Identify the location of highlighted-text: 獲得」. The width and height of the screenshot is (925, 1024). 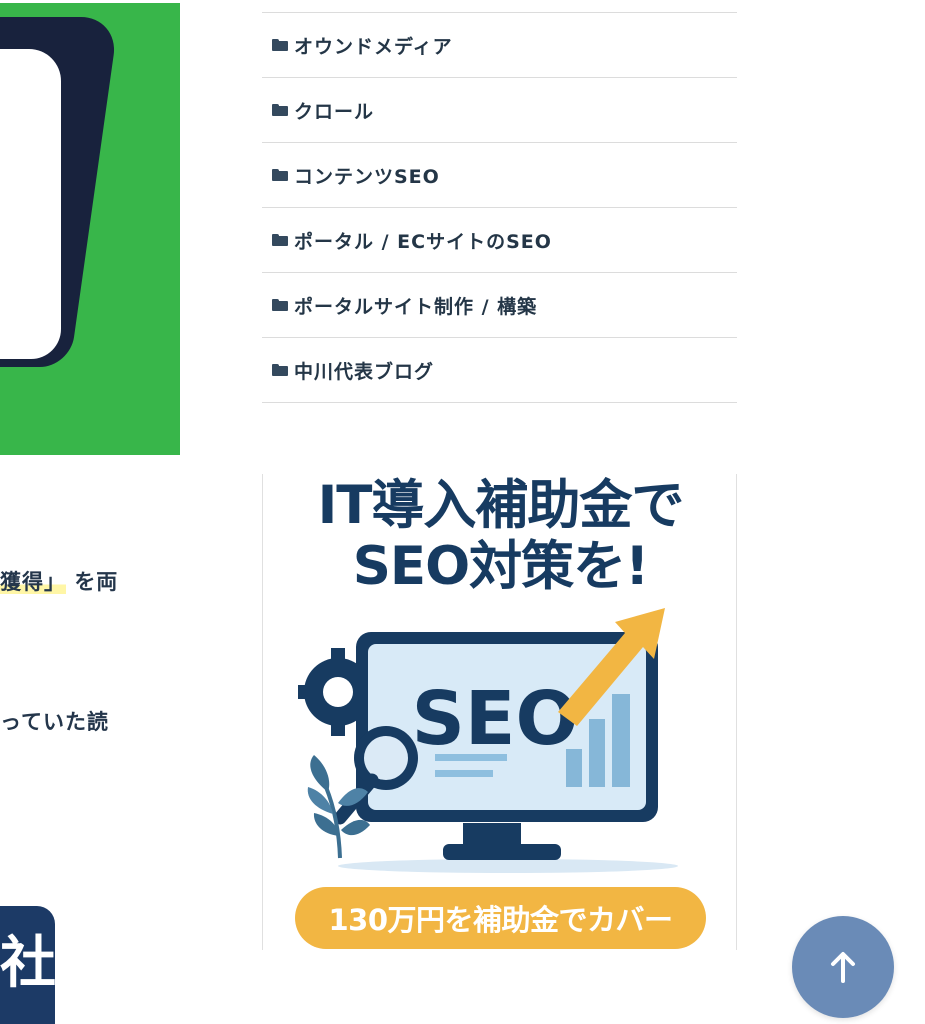
(33, 582).